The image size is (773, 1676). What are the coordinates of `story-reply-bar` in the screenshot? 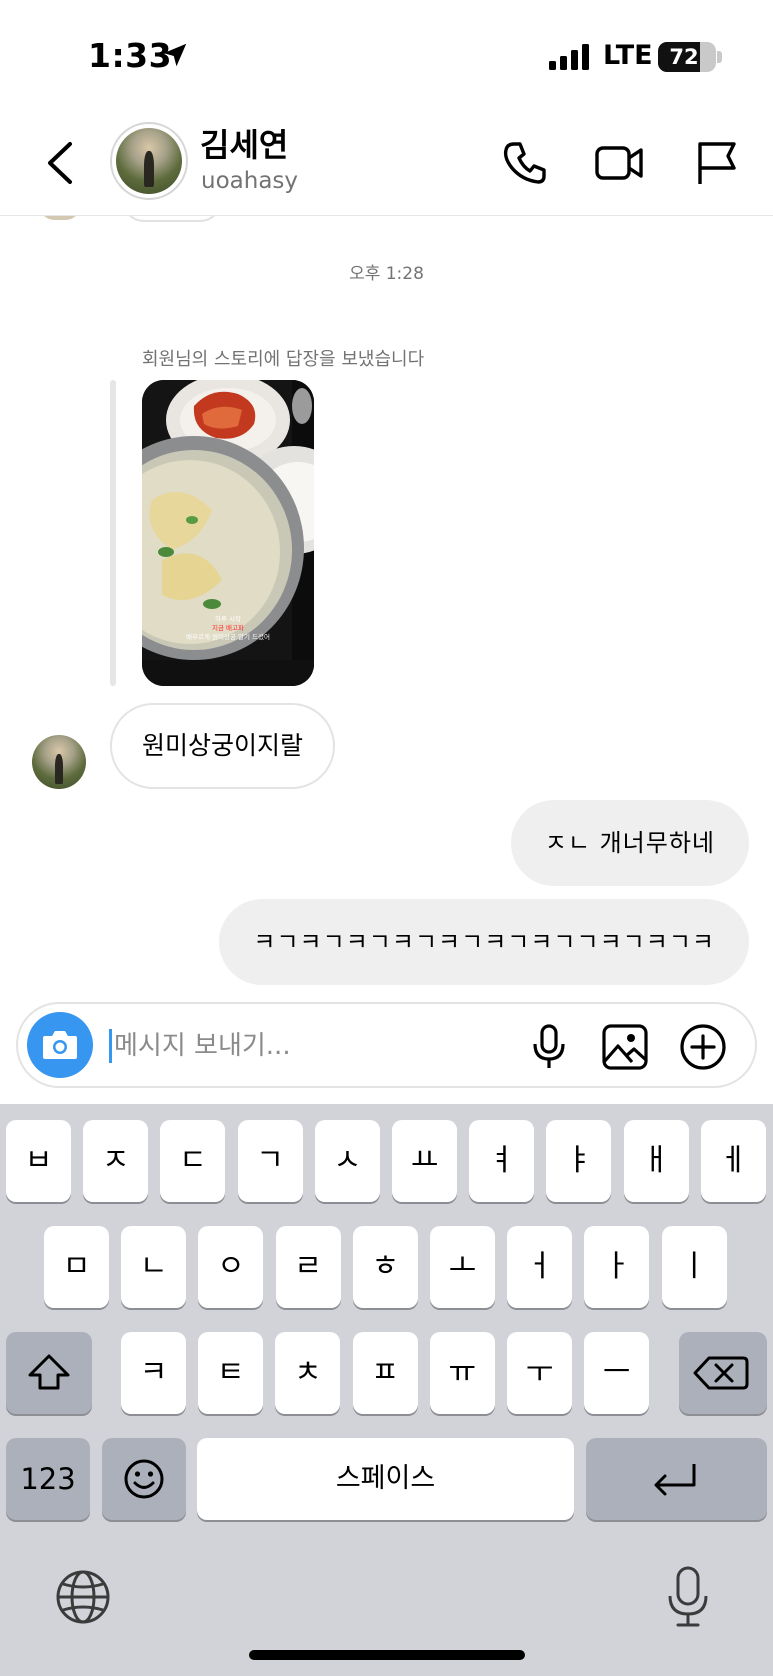 It's located at (113, 533).